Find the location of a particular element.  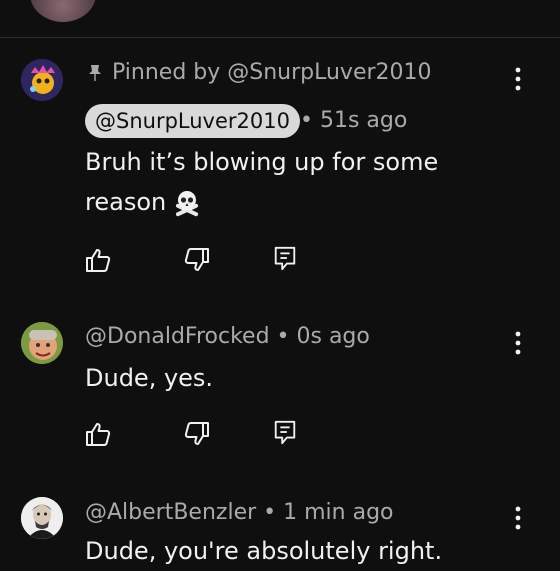

timestamp: • 1 min ago is located at coordinates (325, 512).